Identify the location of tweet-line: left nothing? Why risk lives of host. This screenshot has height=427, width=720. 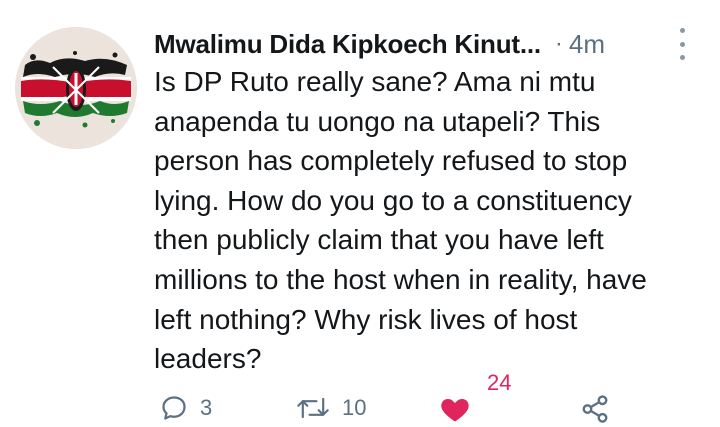
(366, 319).